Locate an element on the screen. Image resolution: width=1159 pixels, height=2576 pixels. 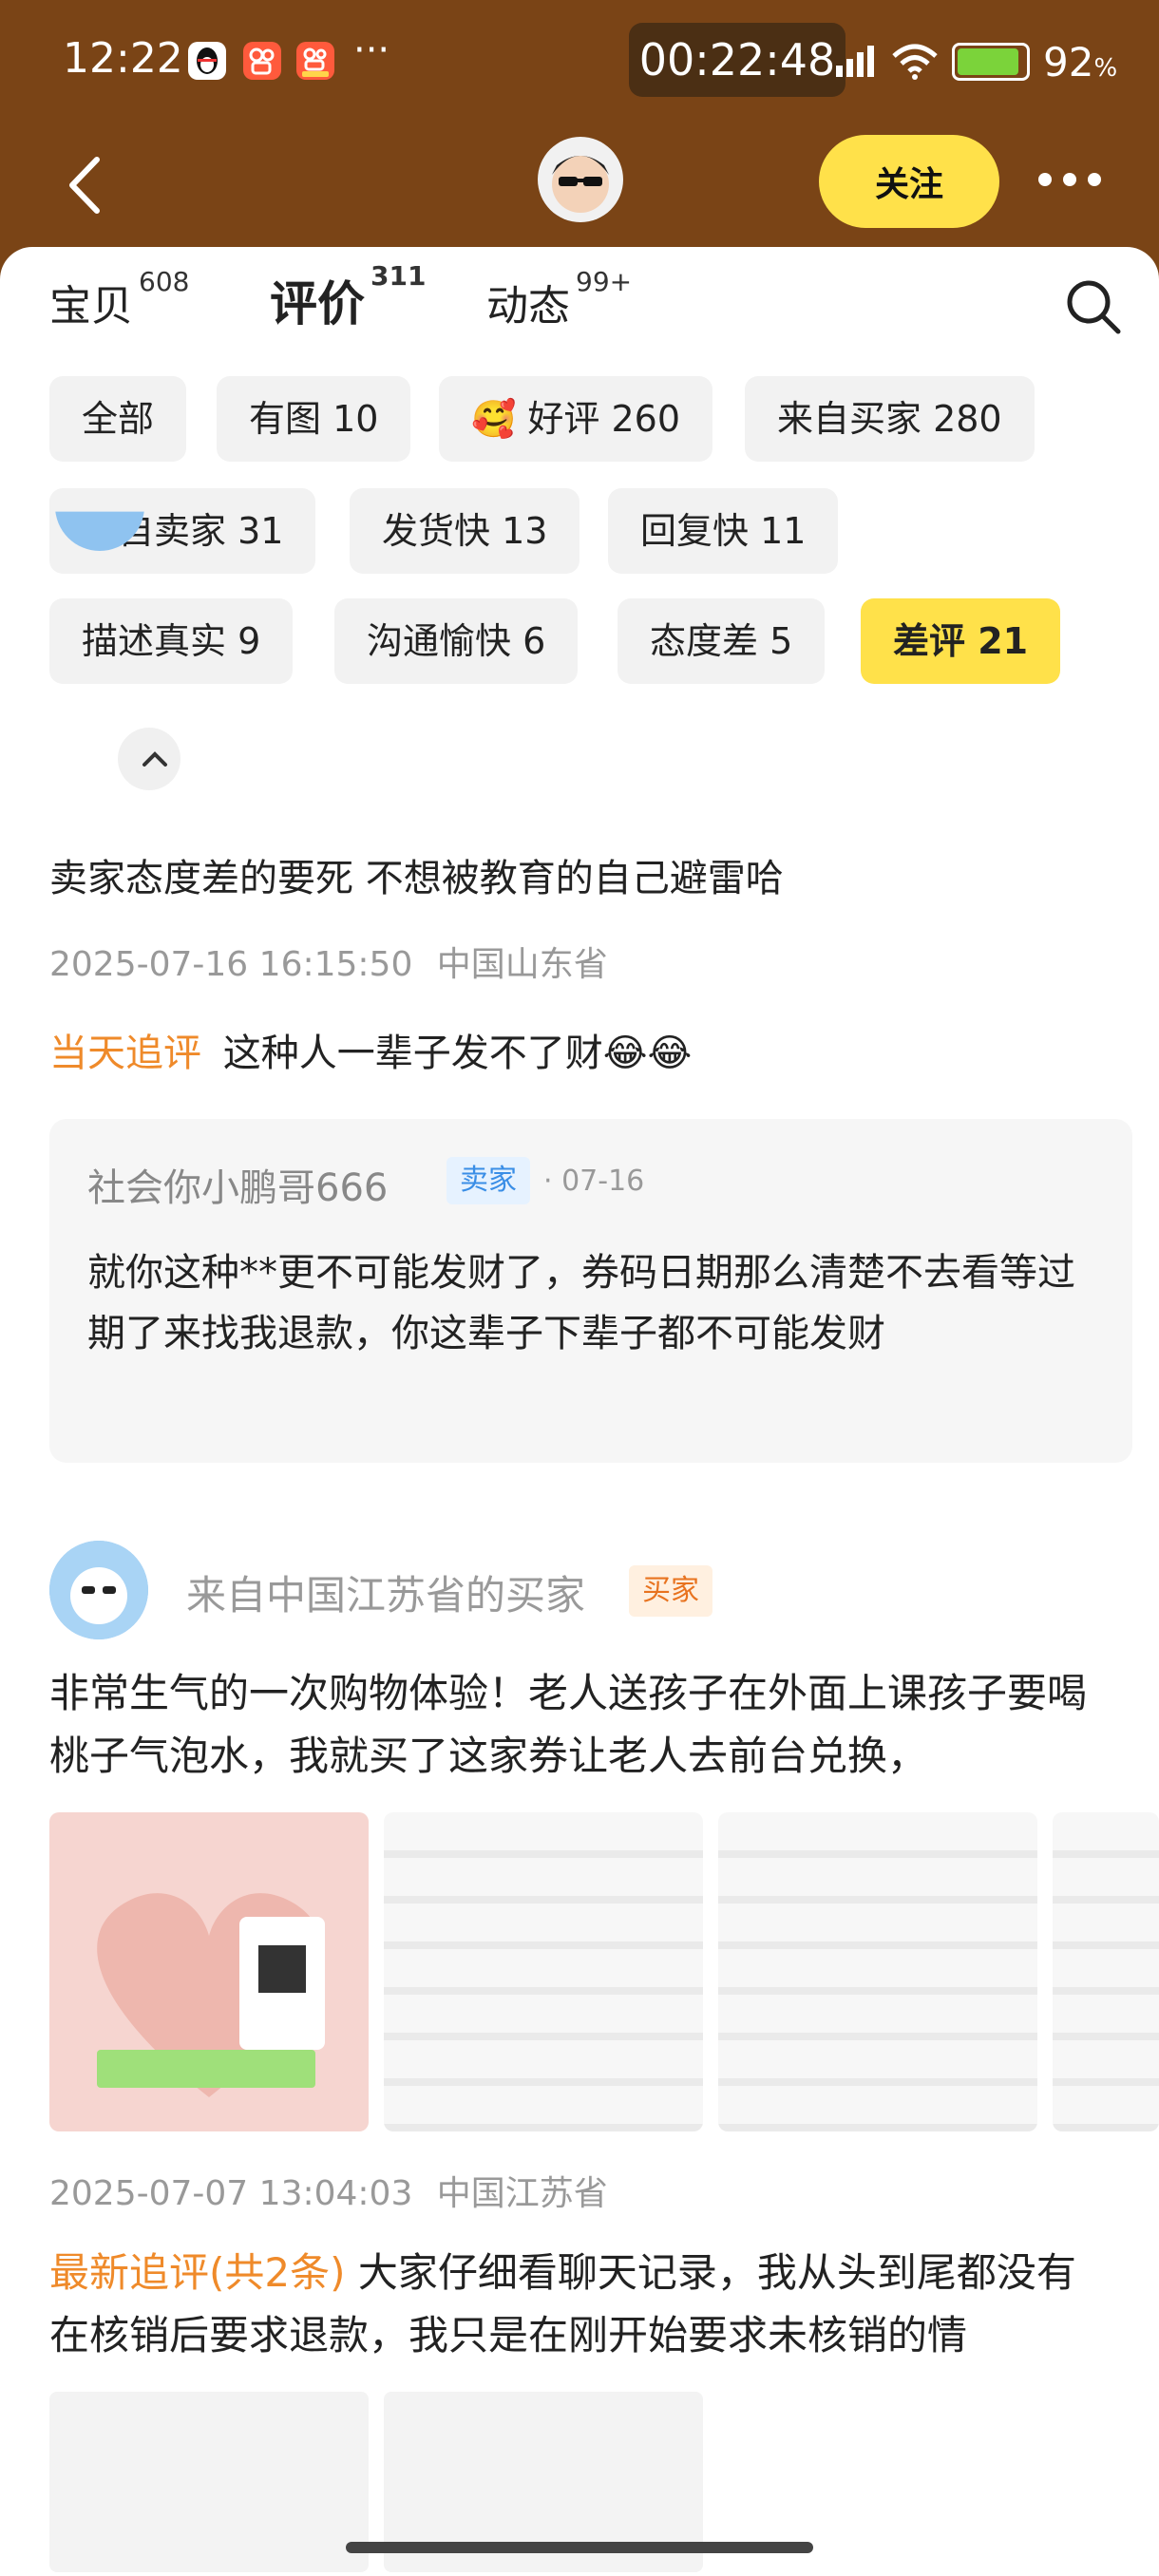
tab-items: 宝贝608 is located at coordinates (119, 299).